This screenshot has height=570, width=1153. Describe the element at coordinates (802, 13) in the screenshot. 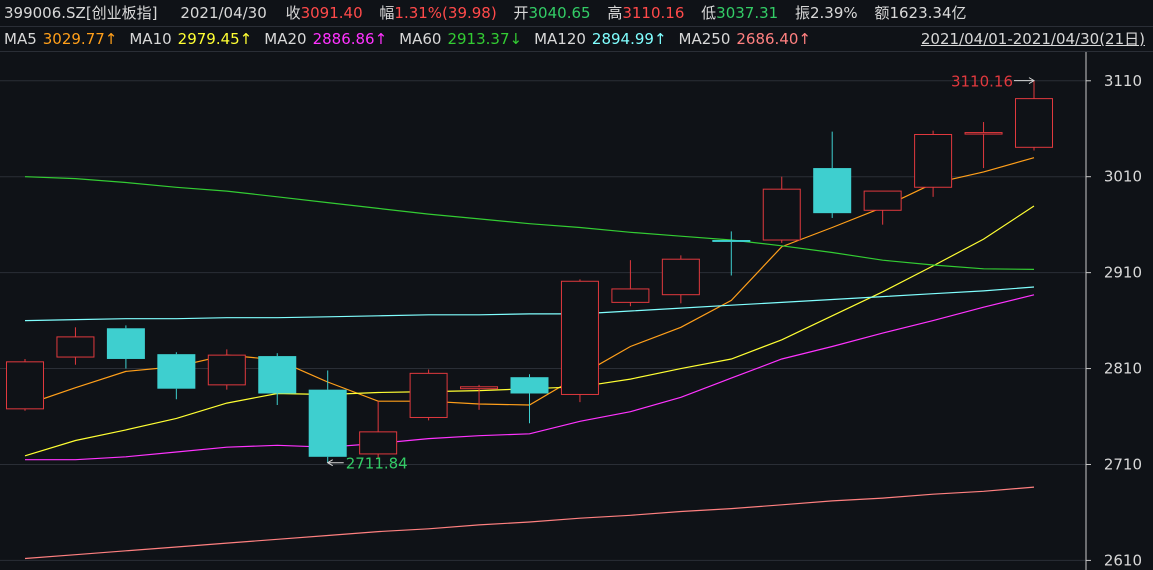

I see `amplitude-label: 振` at that location.